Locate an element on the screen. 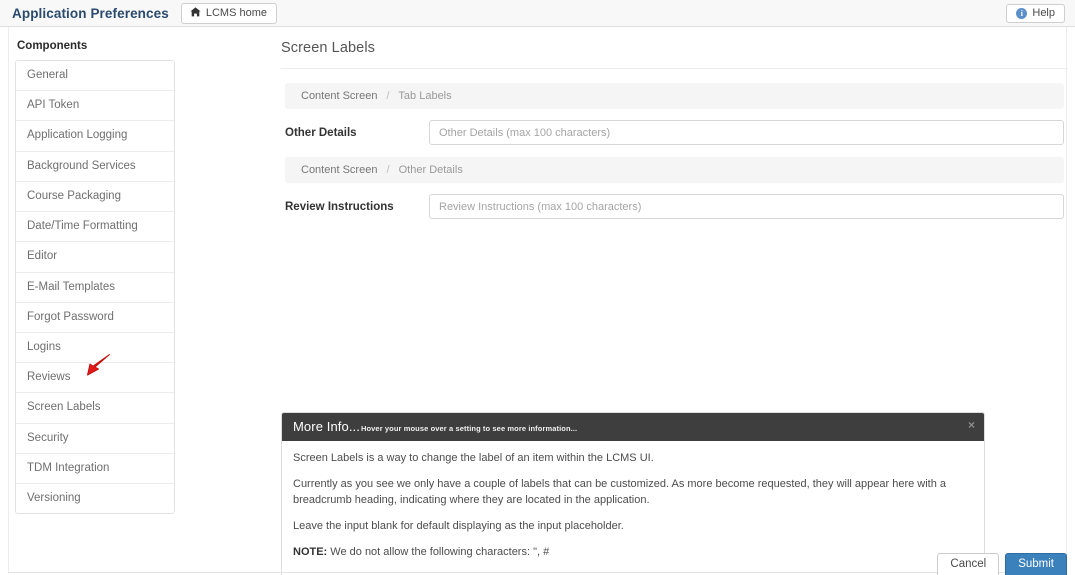  form-row-review-instructions: Review Instructions is located at coordinates (674, 206).